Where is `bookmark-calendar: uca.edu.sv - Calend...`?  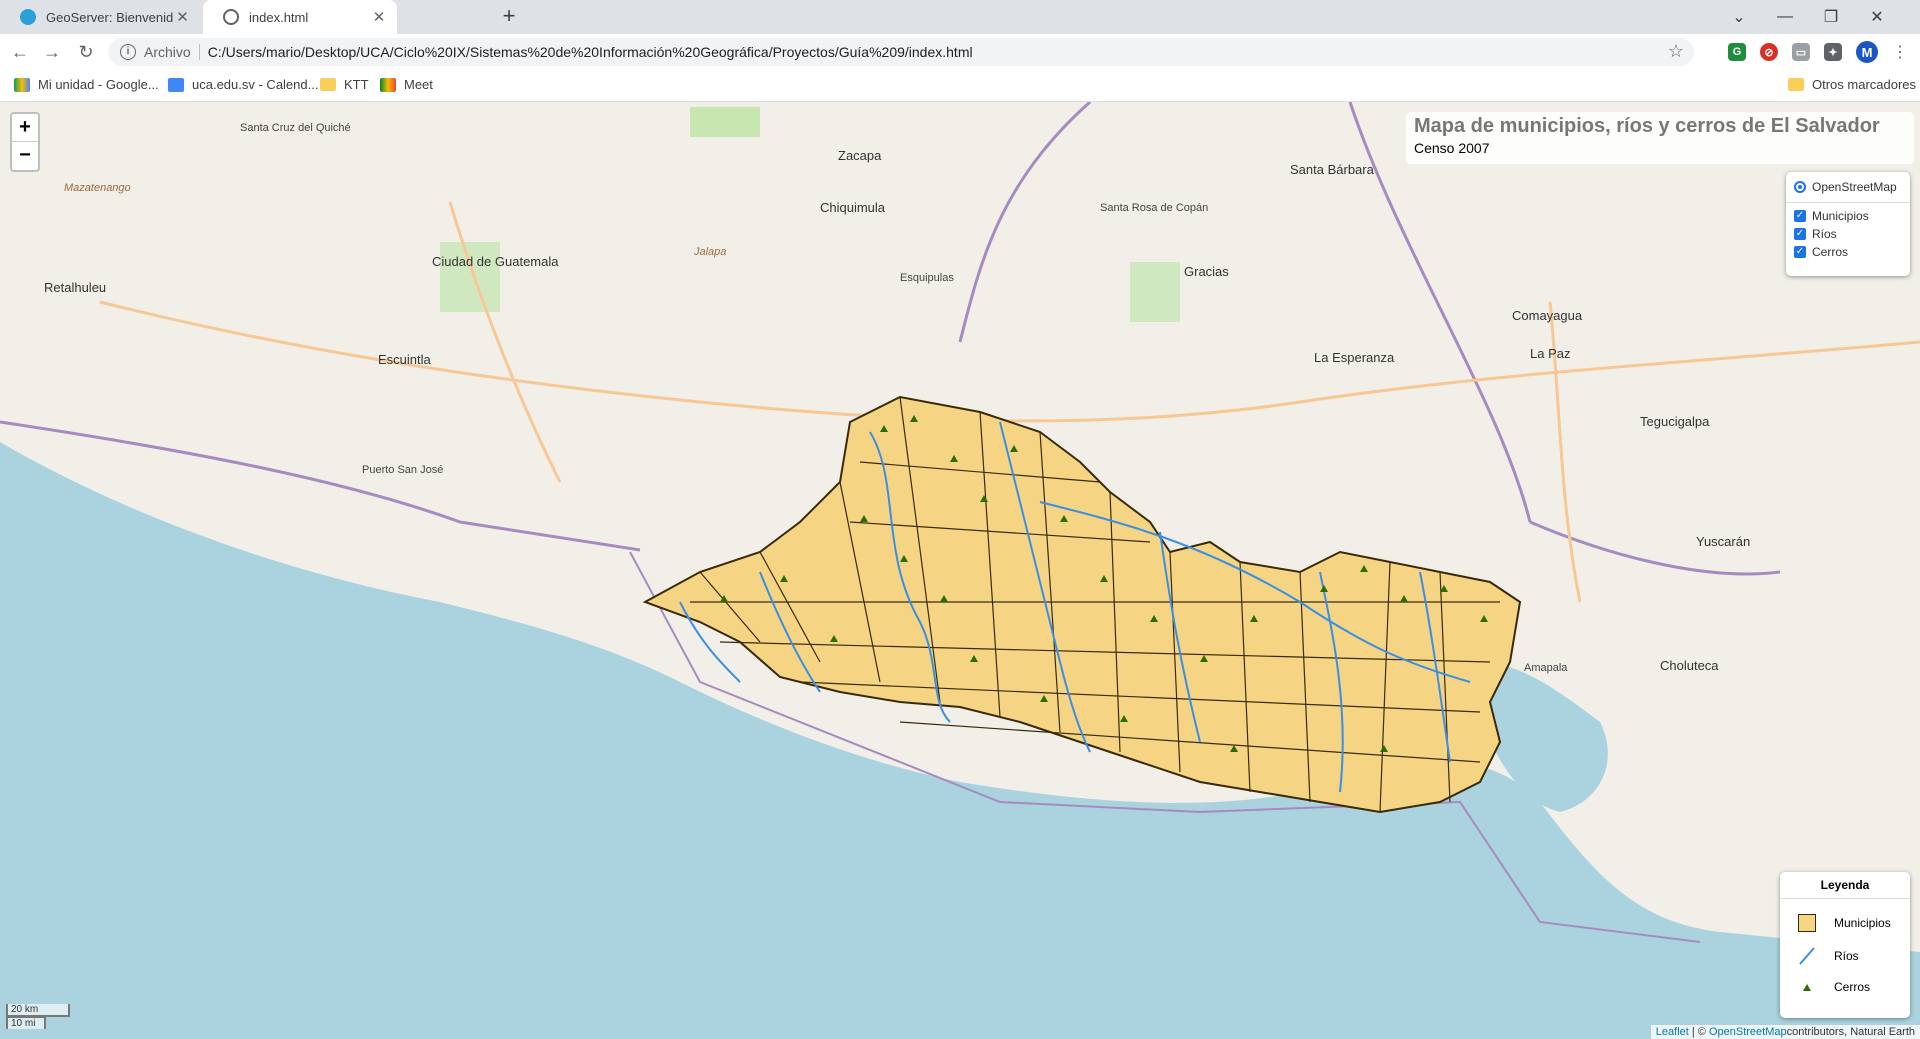 bookmark-calendar: uca.edu.sv - Calend... is located at coordinates (243, 84).